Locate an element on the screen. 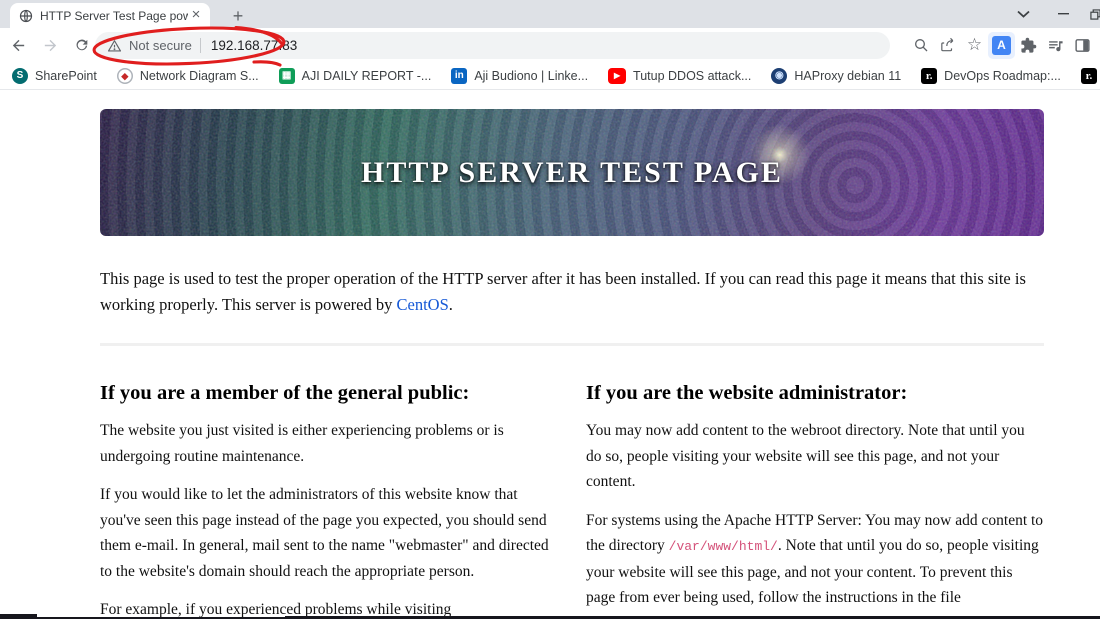 This screenshot has height=619, width=1100. search-icon is located at coordinates (920, 45).